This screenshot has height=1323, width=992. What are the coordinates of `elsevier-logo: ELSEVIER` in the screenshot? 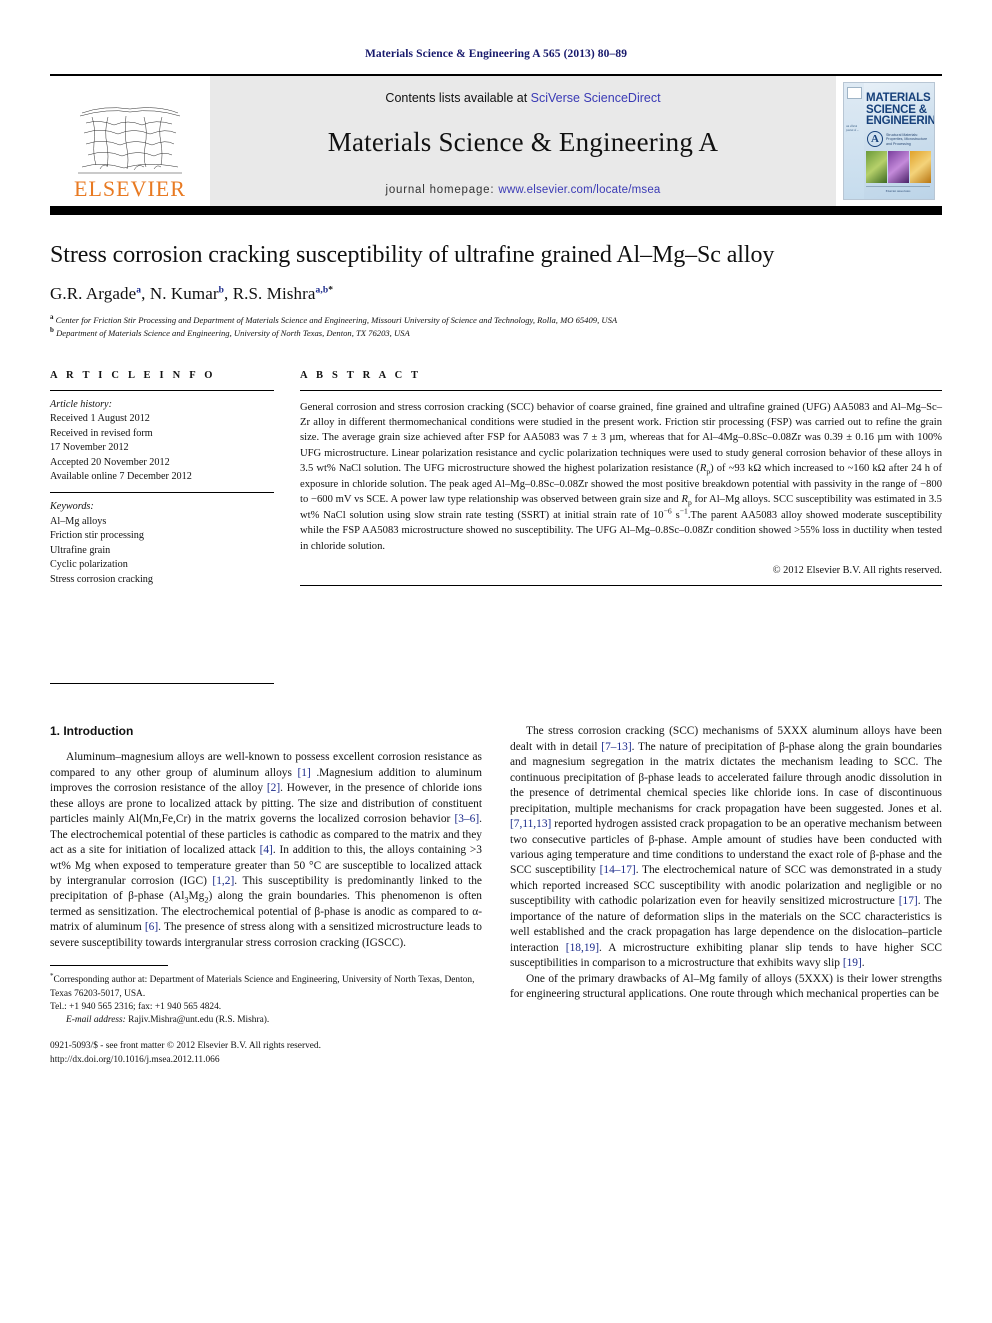 It's located at (130, 141).